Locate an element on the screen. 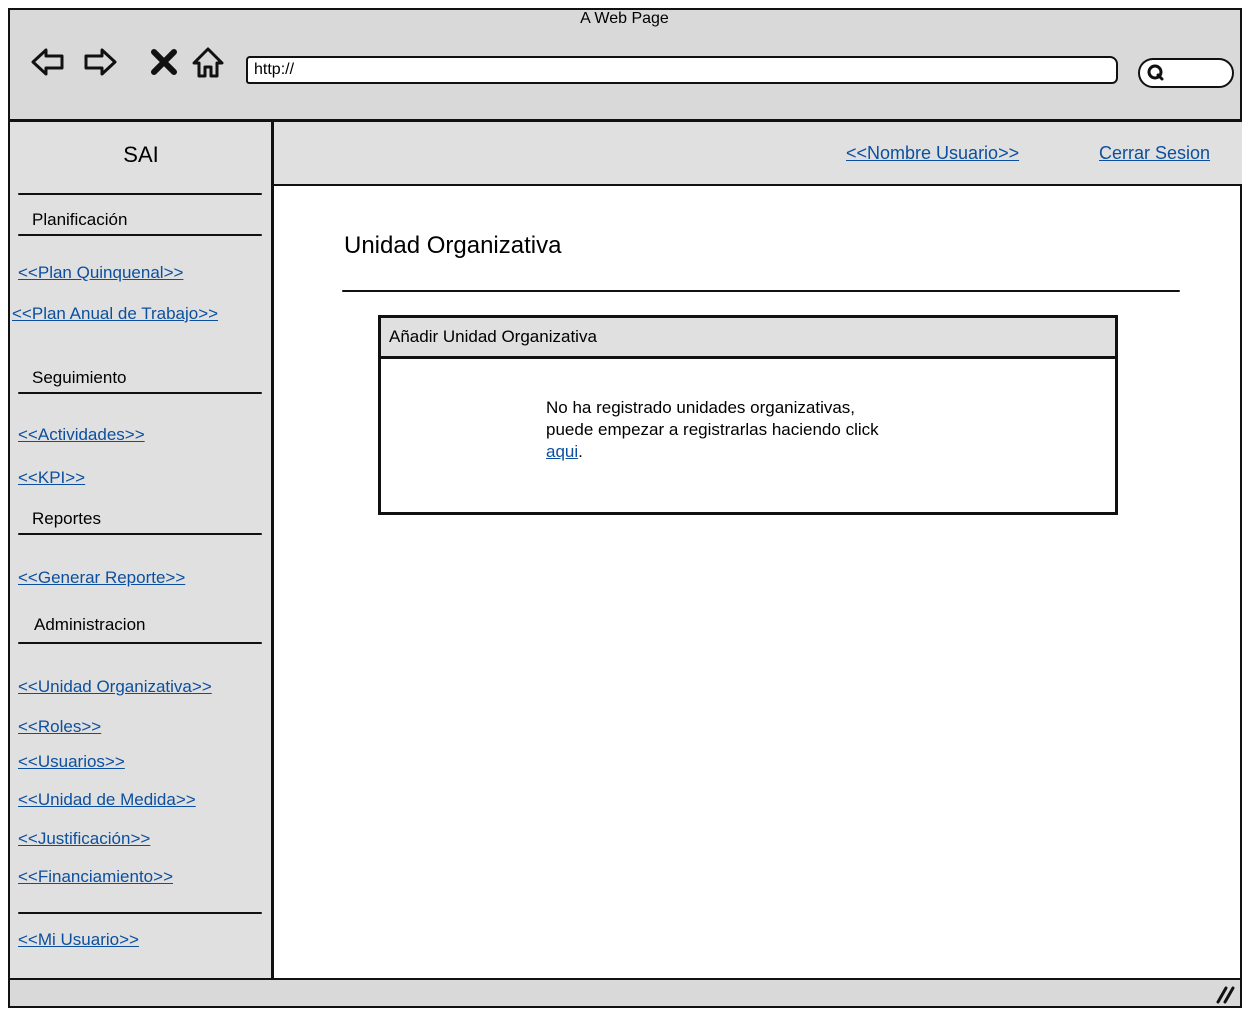  sidebar-link-plan-quinquenal: <<Plan Quinquenal>> is located at coordinates (100, 273).